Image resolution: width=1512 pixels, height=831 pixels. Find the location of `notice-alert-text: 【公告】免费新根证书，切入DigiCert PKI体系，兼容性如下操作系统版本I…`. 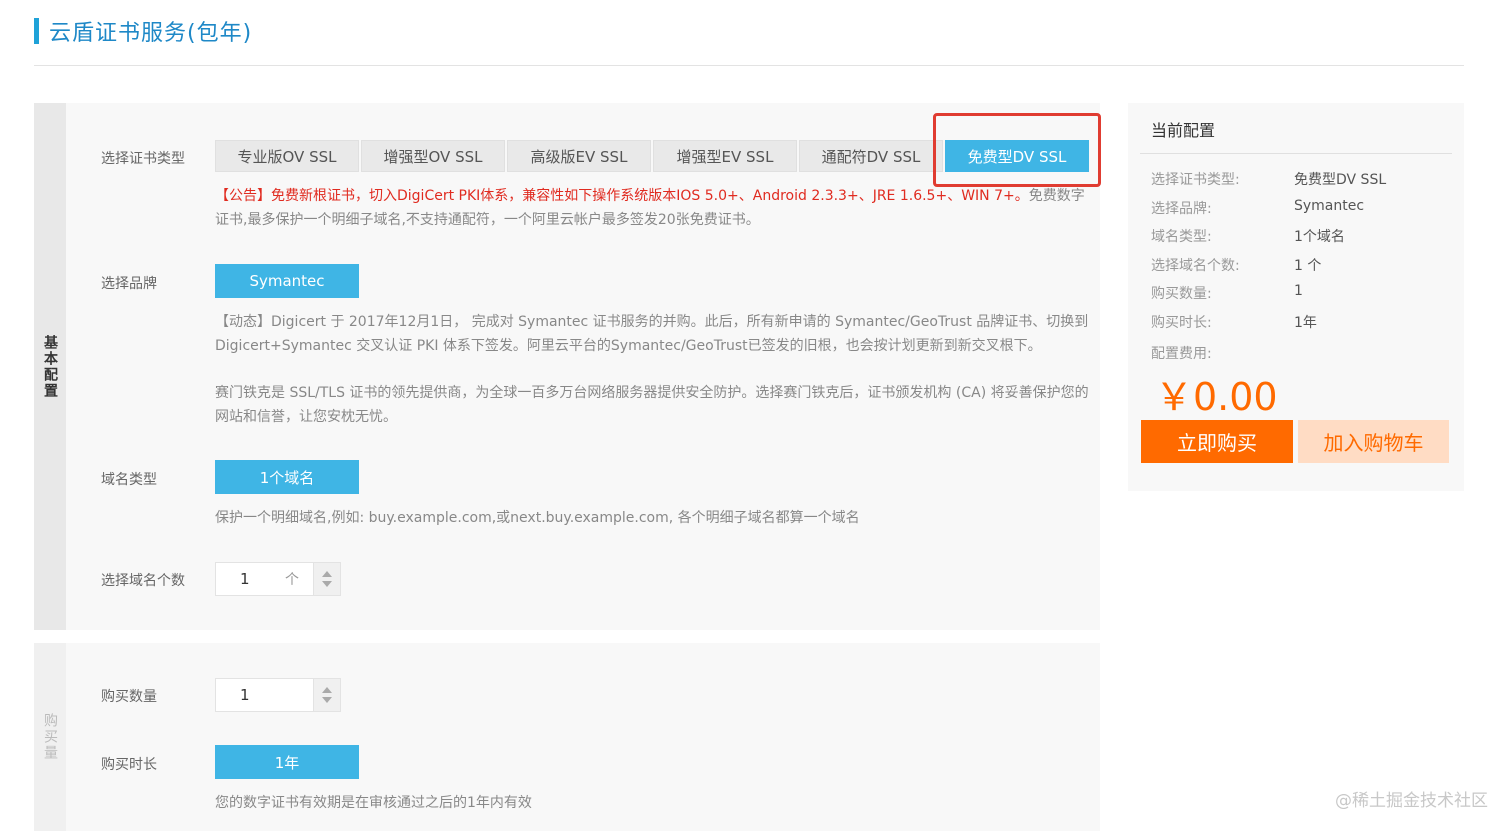

notice-alert-text: 【公告】免费新根证书，切入DigiCert PKI体系，兼容性如下操作系统版本I… is located at coordinates (622, 196).